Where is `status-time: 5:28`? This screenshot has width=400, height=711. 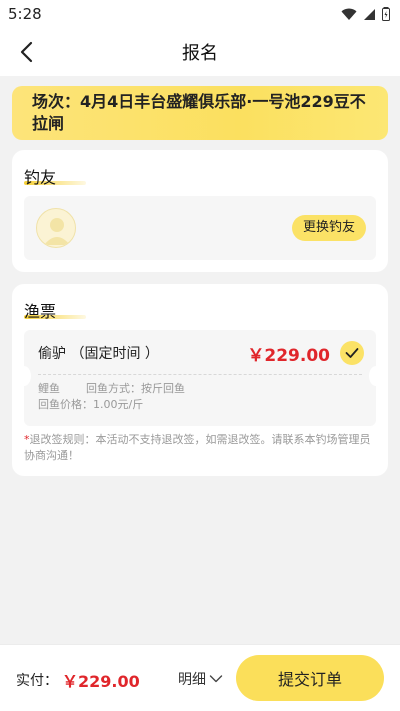 status-time: 5:28 is located at coordinates (25, 14).